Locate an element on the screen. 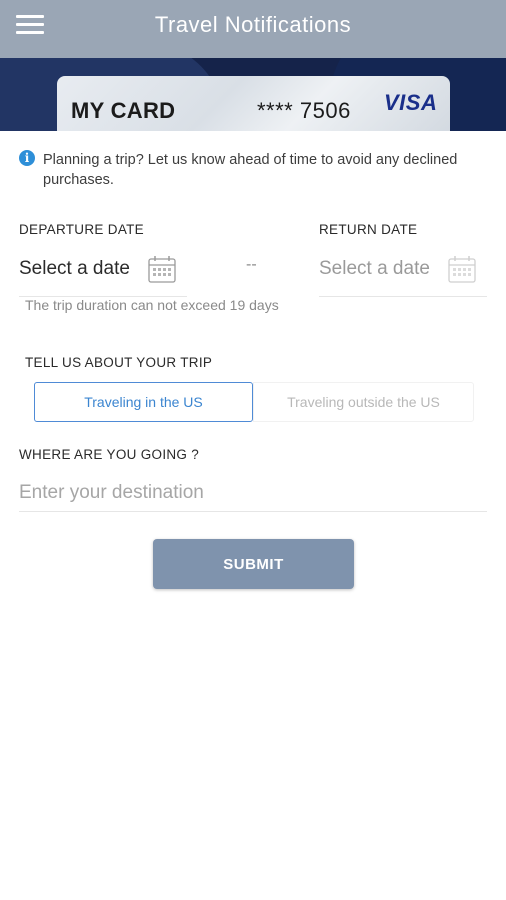 This screenshot has width=506, height=900. trip-duration-hint: The trip duration can not exceed 19 days is located at coordinates (152, 305).